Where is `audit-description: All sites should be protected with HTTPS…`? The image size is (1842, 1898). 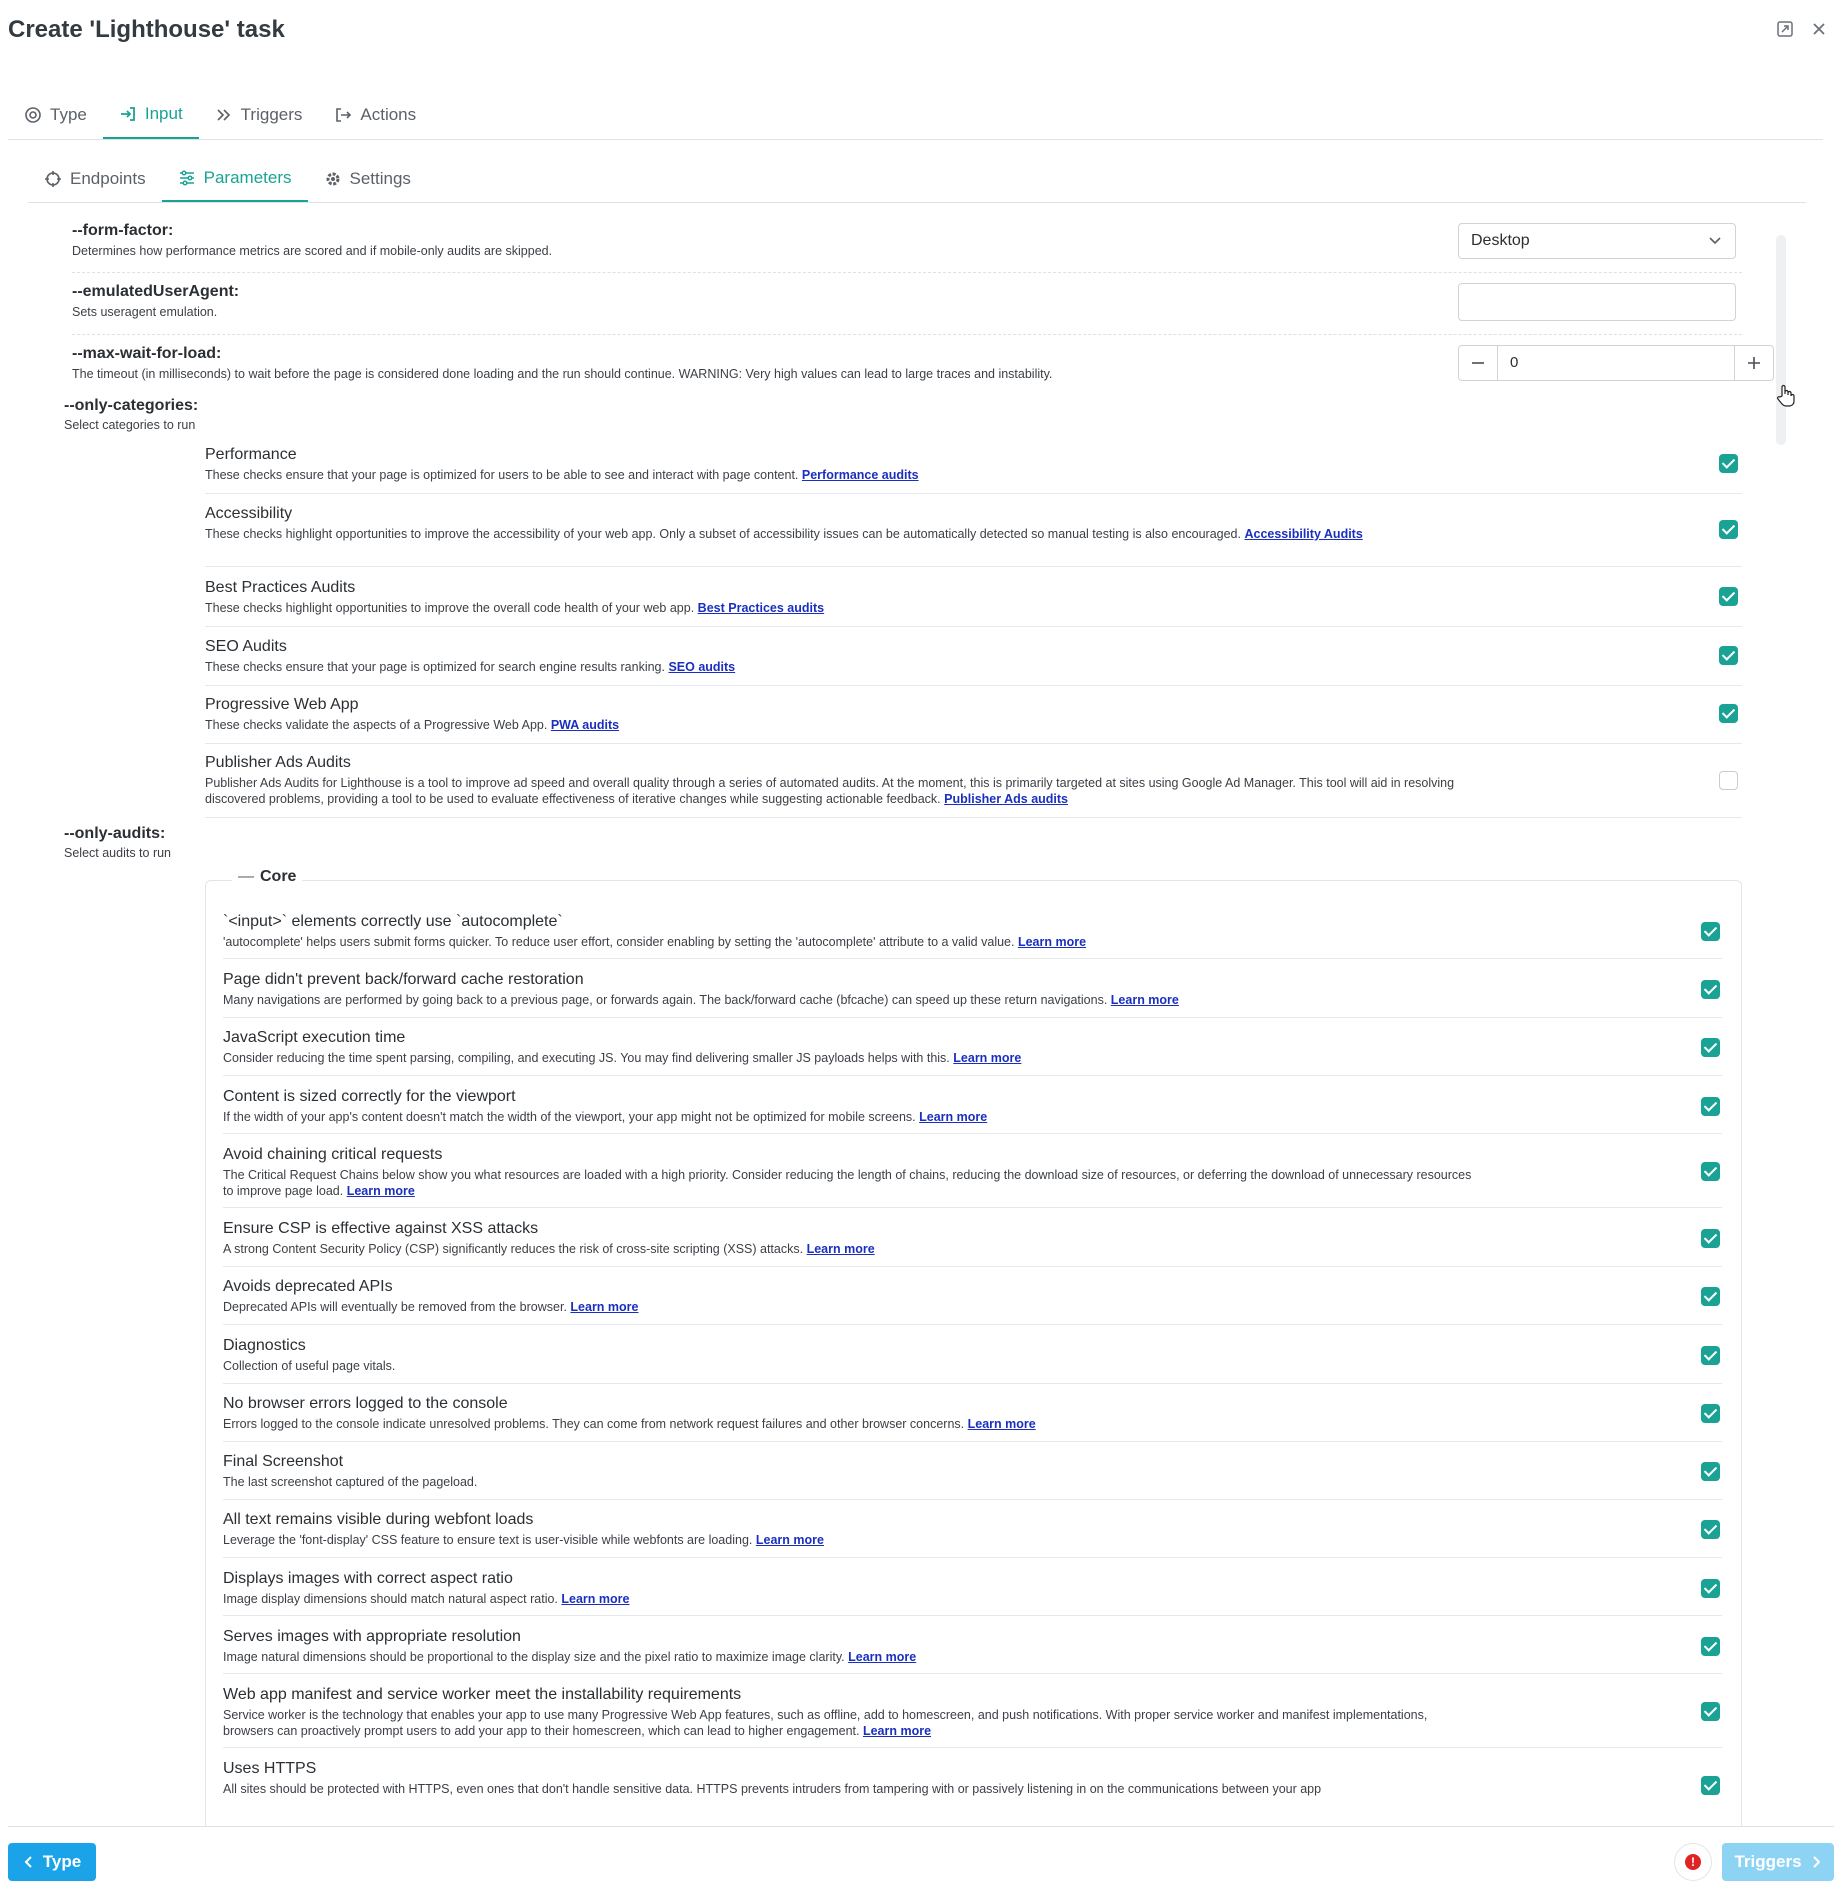
audit-description: All sites should be protected with HTTPS… is located at coordinates (772, 1789).